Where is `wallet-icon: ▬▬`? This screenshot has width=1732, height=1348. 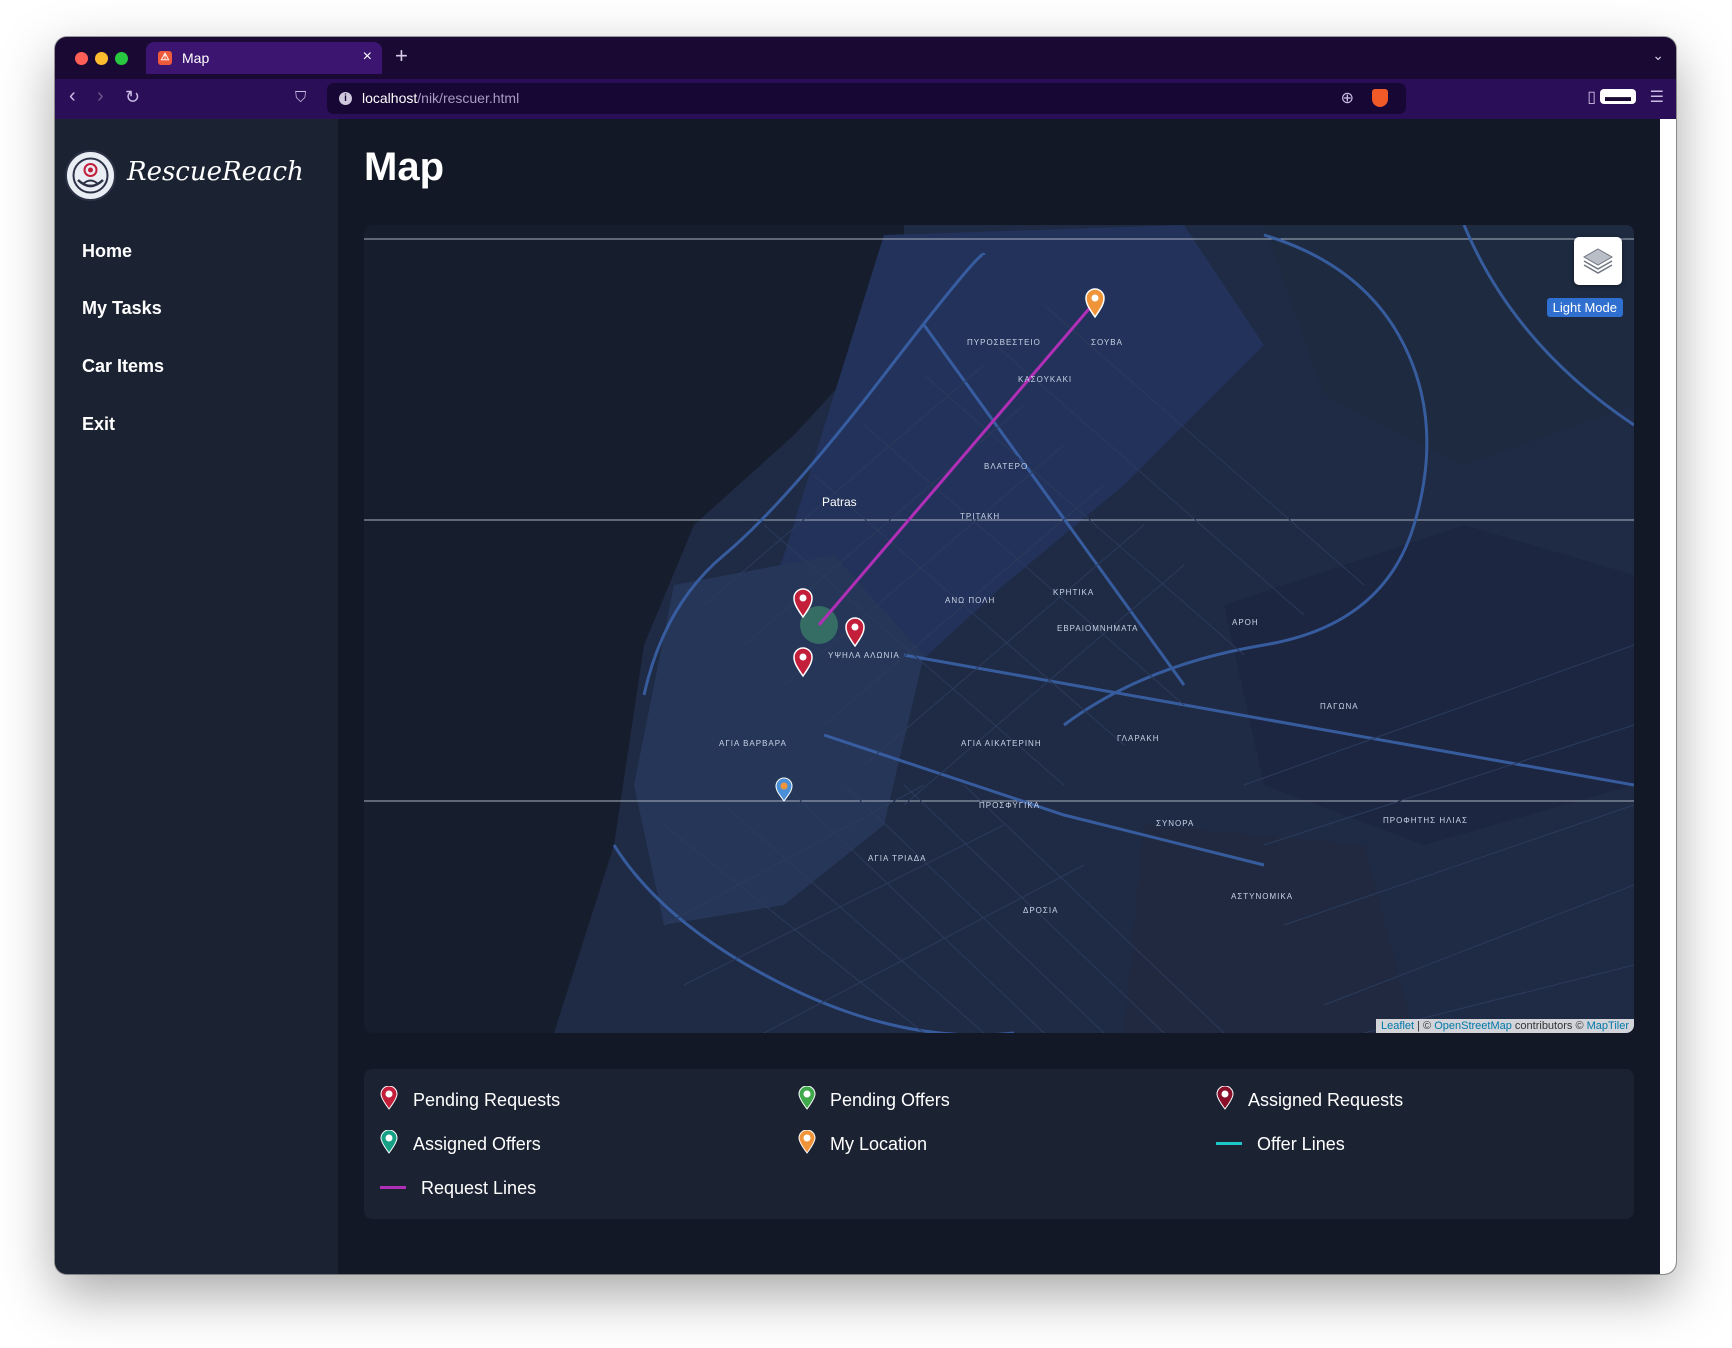 wallet-icon: ▬▬ is located at coordinates (1618, 96).